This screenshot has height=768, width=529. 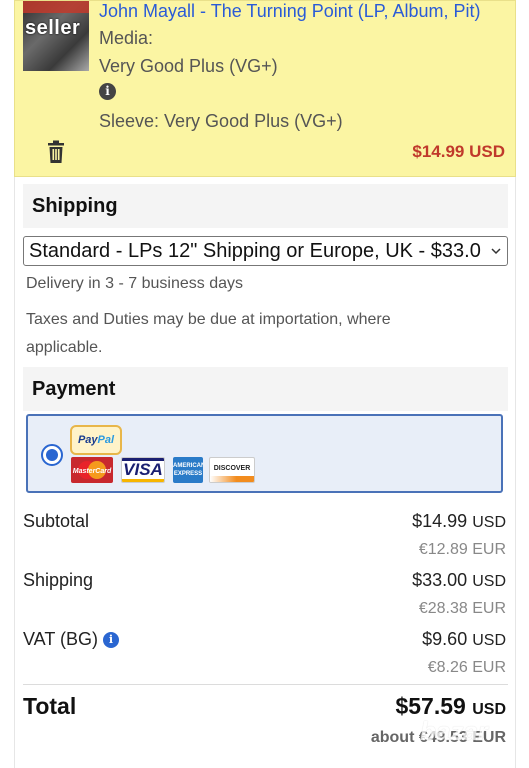 I want to click on vat-usd: $9.60 USD, so click(x=464, y=639).